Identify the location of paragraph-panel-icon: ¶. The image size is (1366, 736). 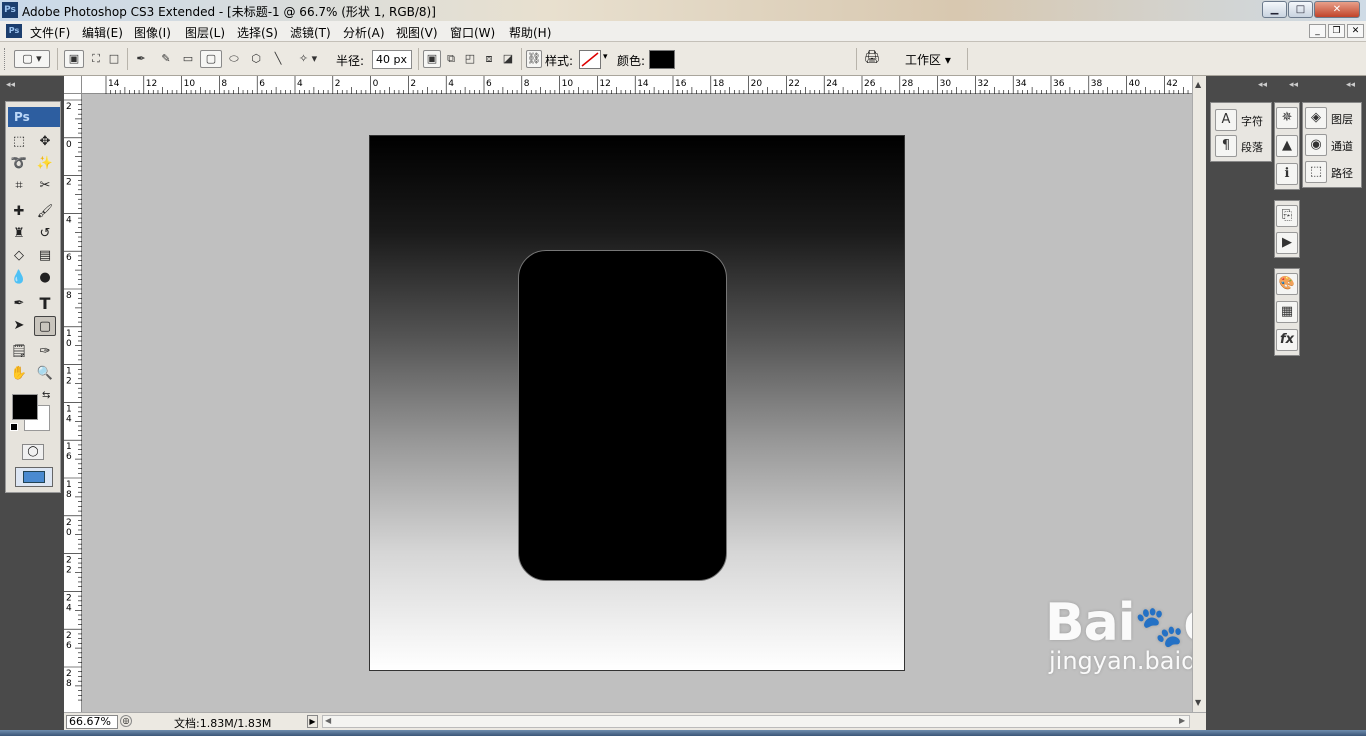
(1226, 146).